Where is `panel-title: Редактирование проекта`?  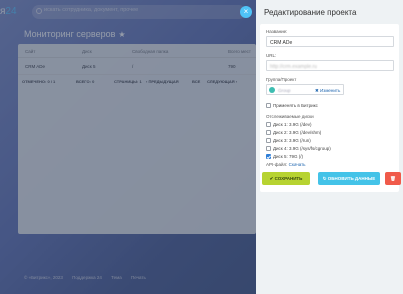 panel-title: Редактирование проекта is located at coordinates (310, 12).